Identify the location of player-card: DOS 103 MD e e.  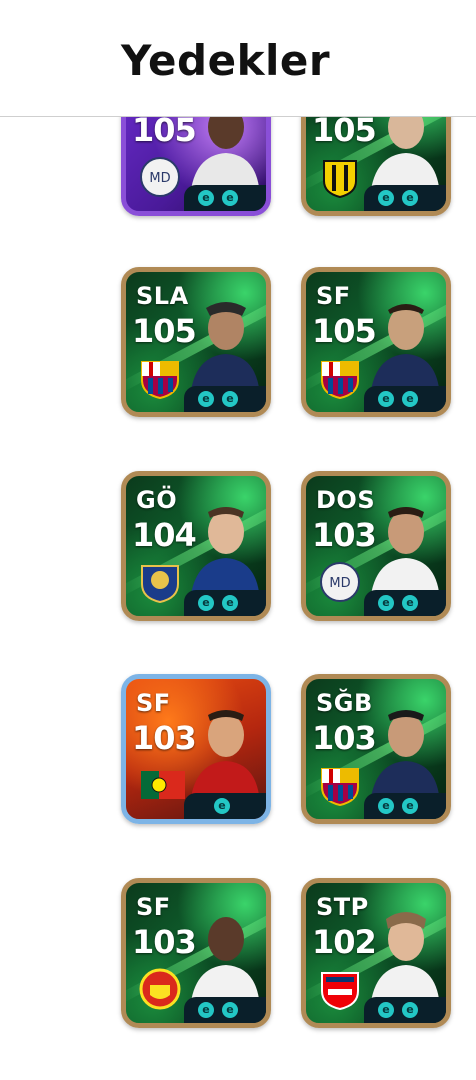
(376, 546).